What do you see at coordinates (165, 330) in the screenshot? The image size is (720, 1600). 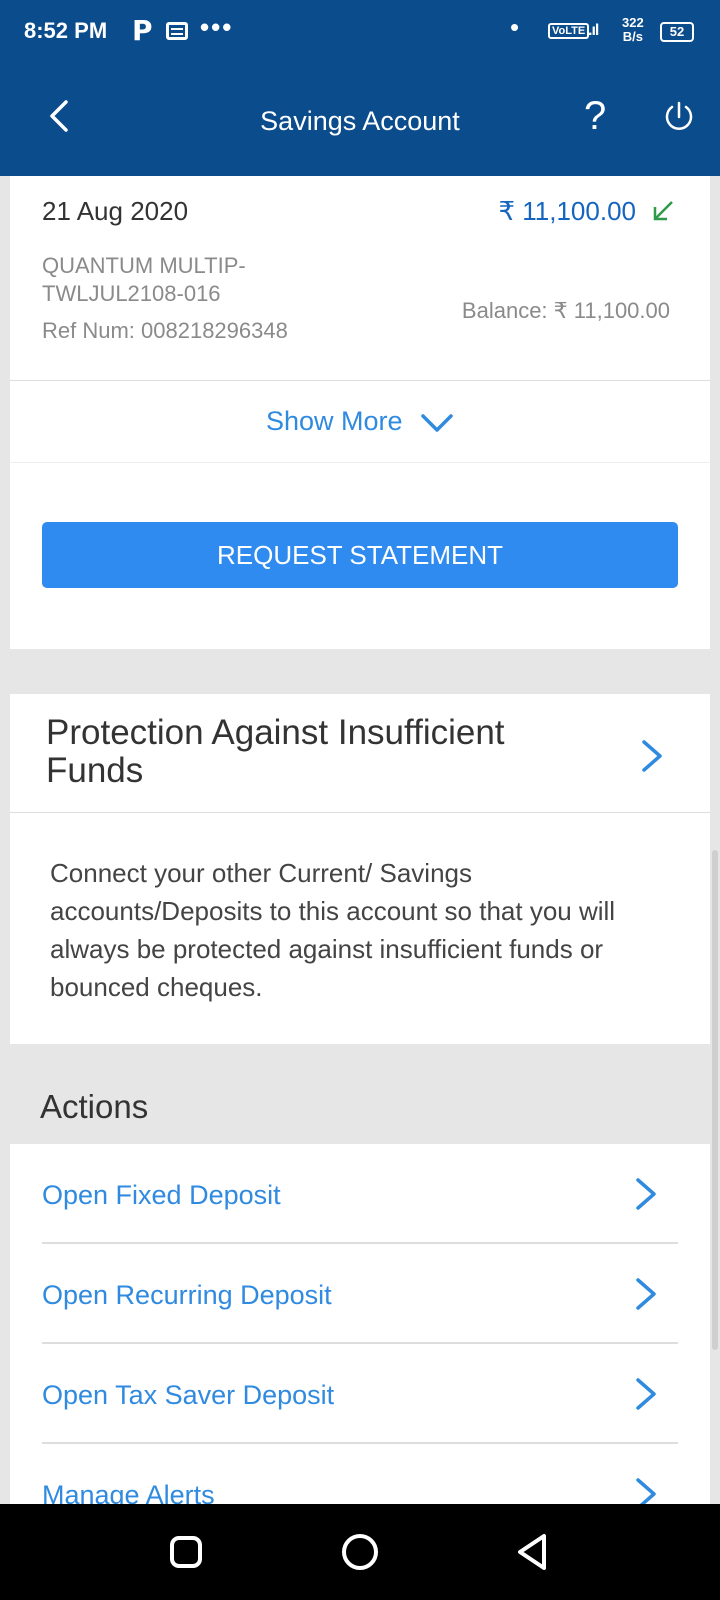 I see `transaction-ref-number: Ref Num: 008218296348` at bounding box center [165, 330].